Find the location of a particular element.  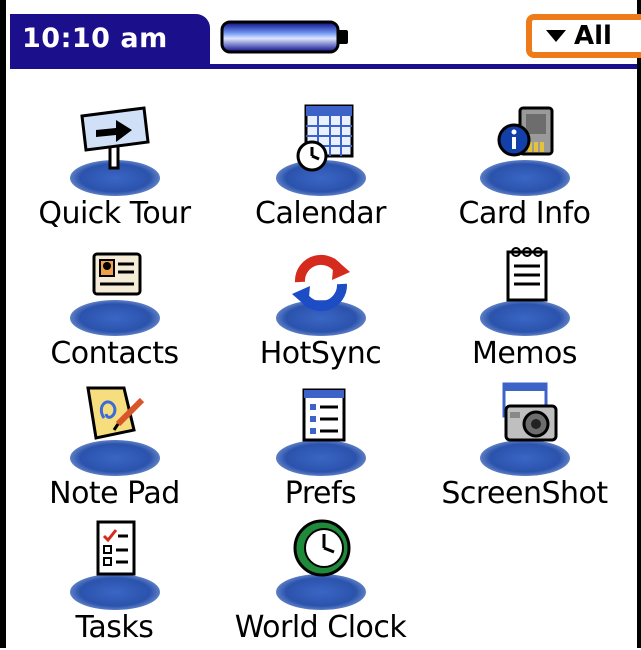

screen-edge-left is located at coordinates (3, 324).